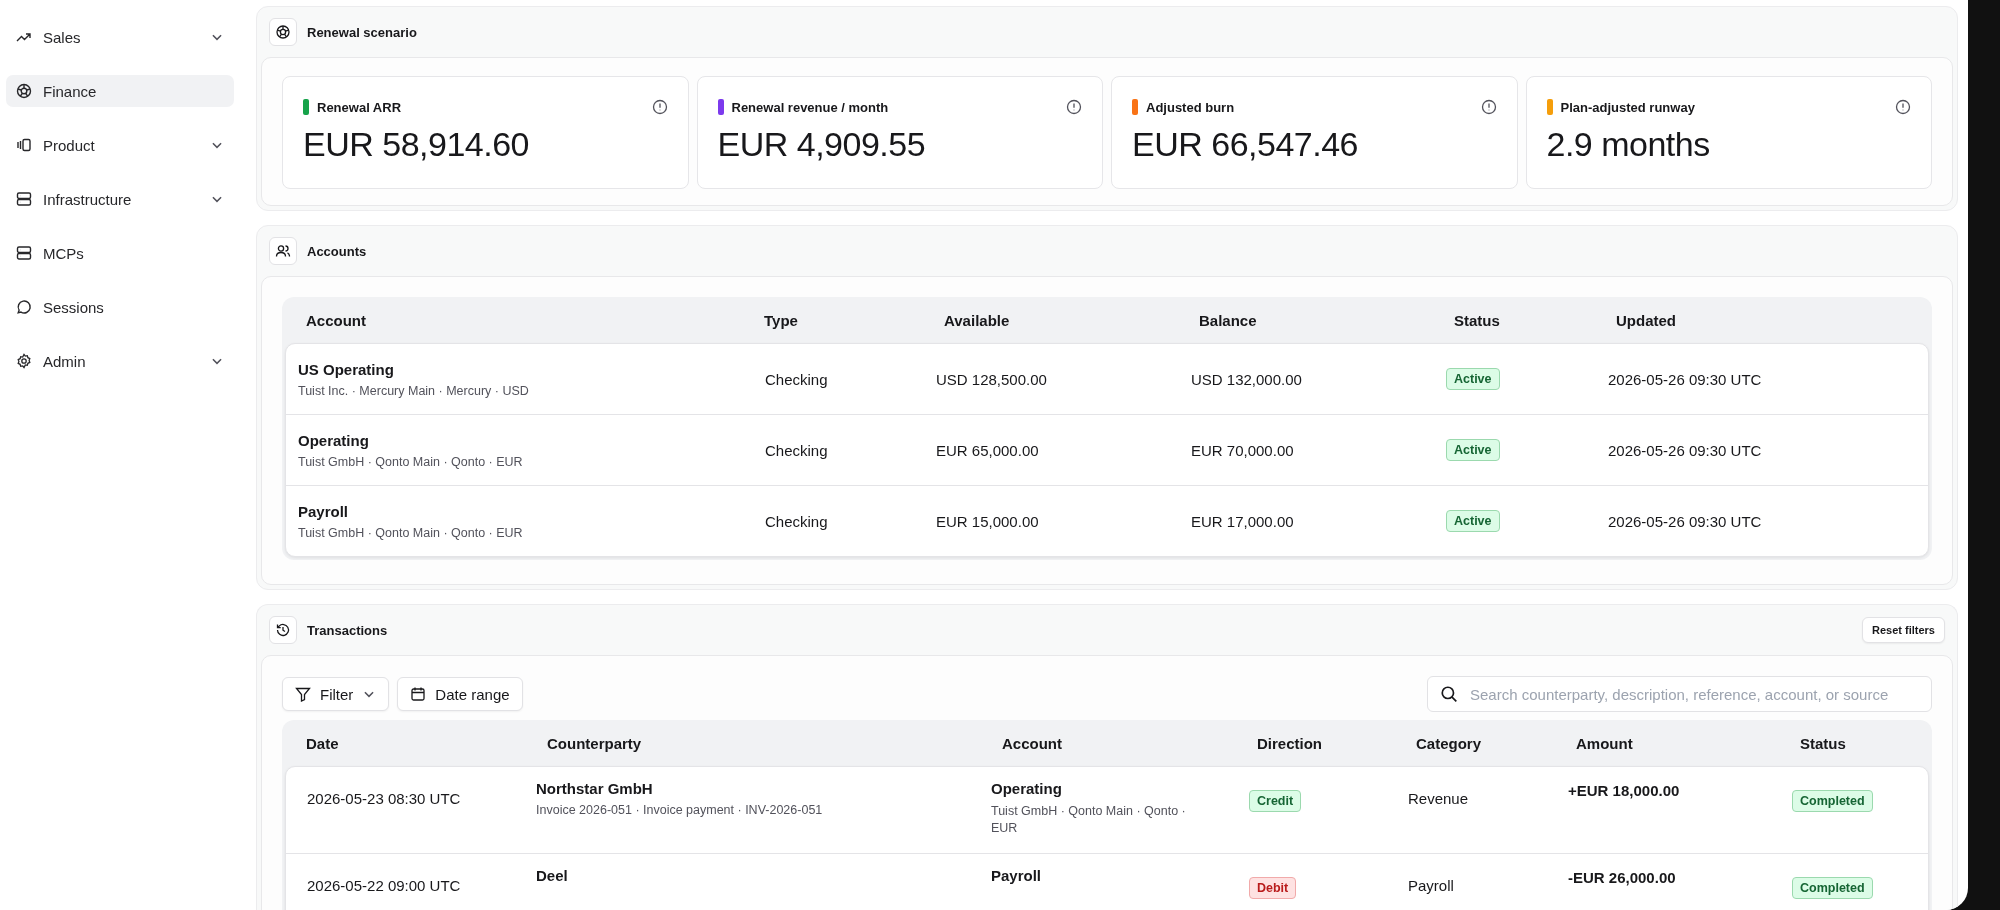 The width and height of the screenshot is (2000, 910). I want to click on table-cell-text: EUR 70,000.00, so click(1243, 450).